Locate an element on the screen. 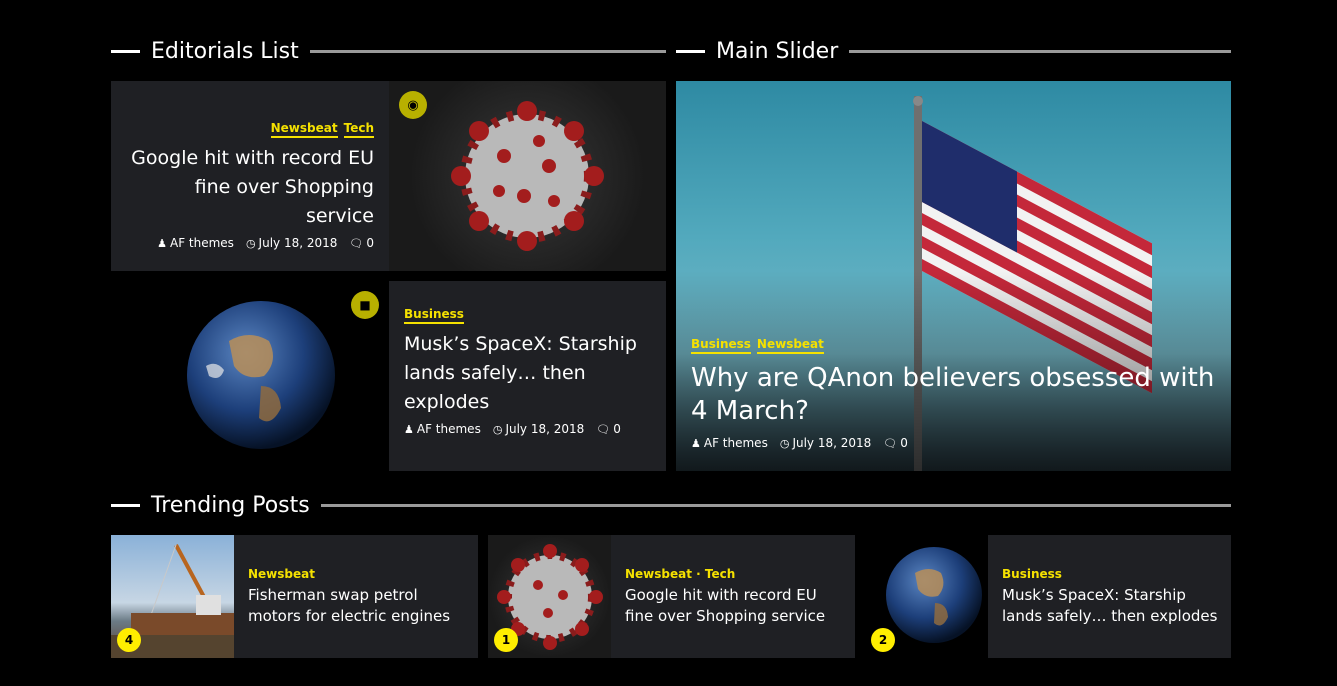 This screenshot has width=1337, height=686. category-link: Newsbeat · Tech is located at coordinates (734, 574).